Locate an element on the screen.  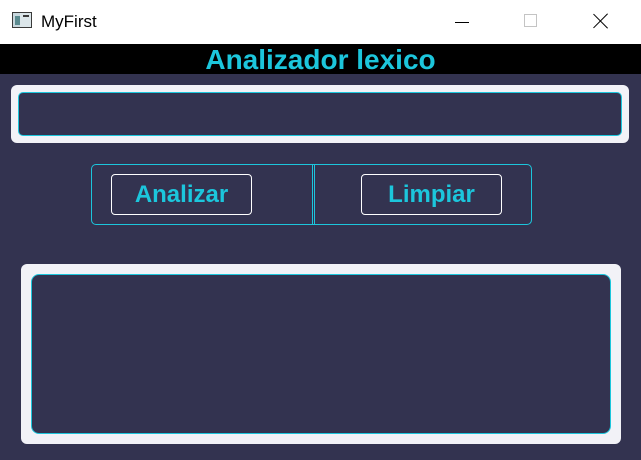
window-title: MyFirst is located at coordinates (69, 21).